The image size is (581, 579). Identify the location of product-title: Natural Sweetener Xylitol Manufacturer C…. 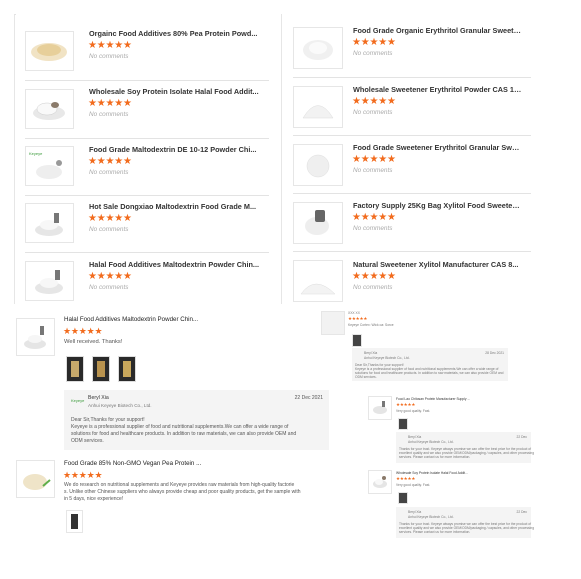
(438, 264).